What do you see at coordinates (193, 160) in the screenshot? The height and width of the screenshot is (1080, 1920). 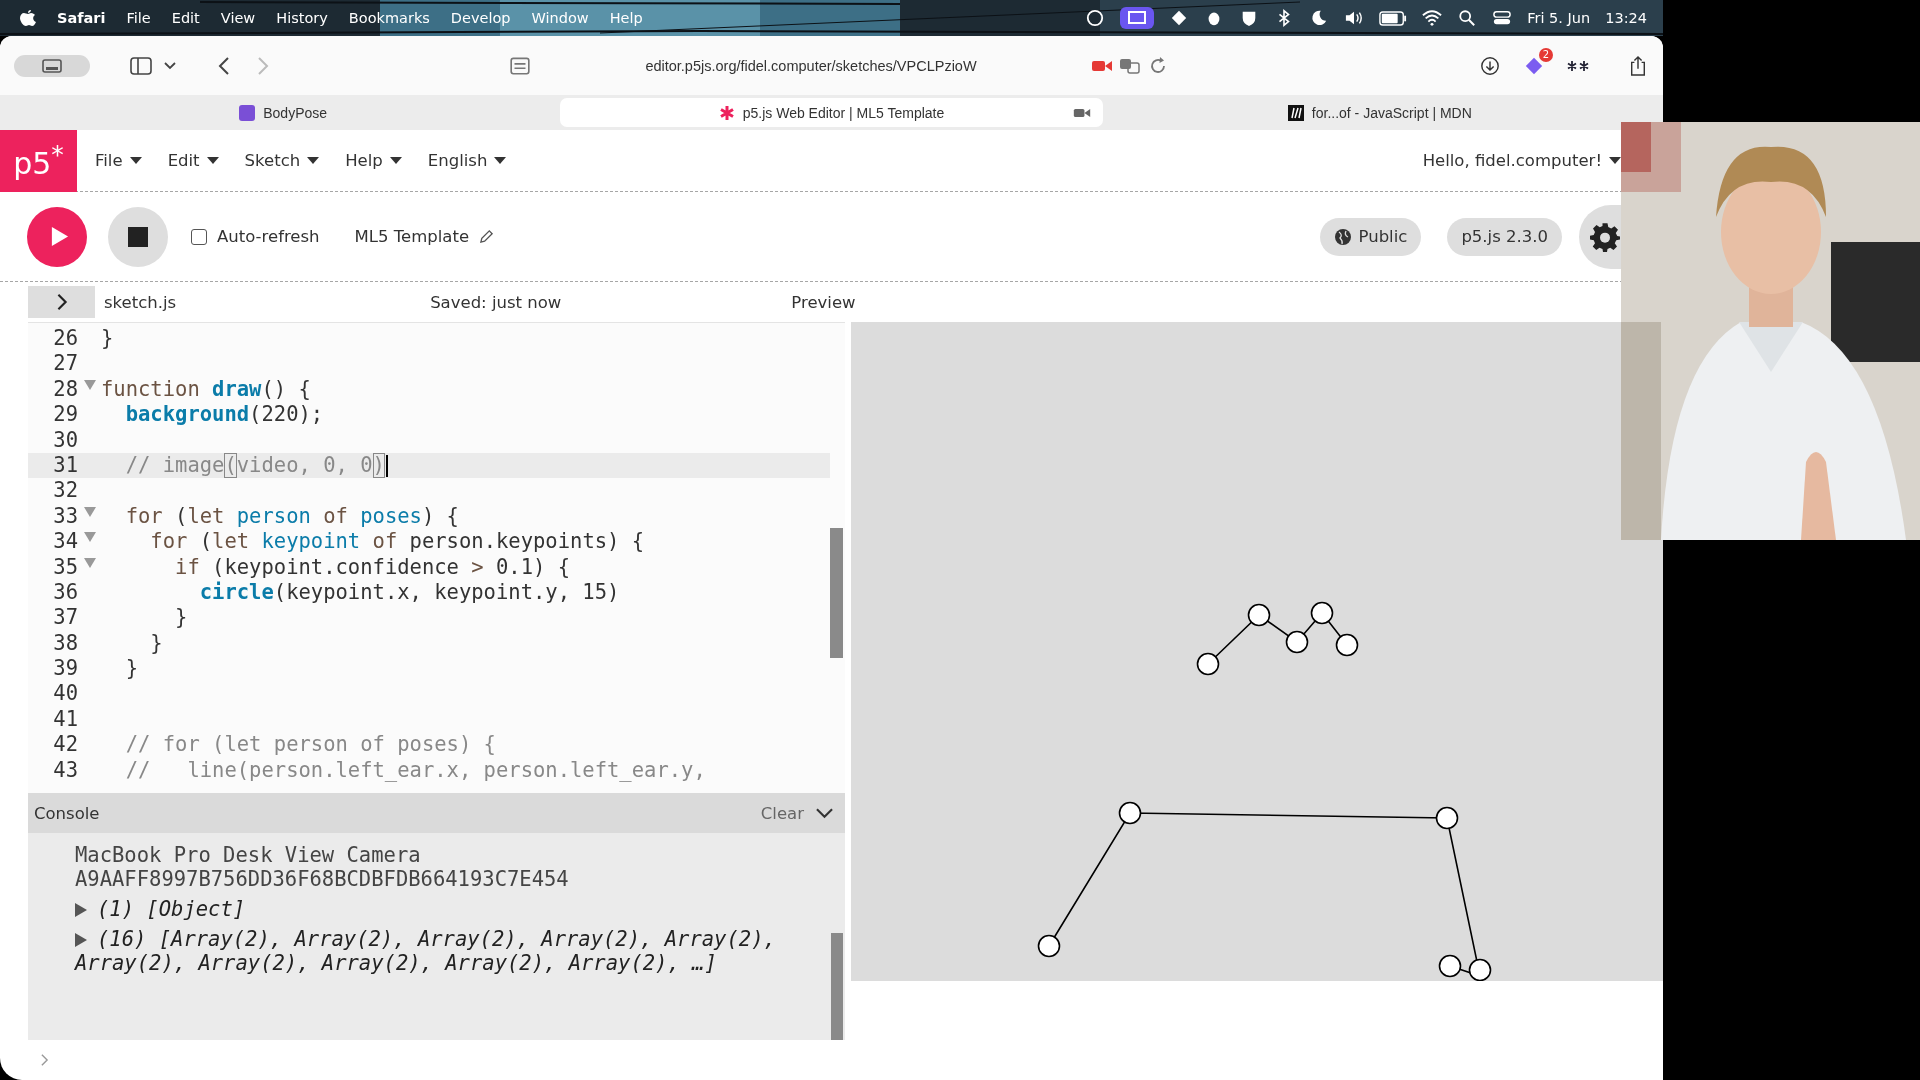 I see `nav-menu: Edit` at bounding box center [193, 160].